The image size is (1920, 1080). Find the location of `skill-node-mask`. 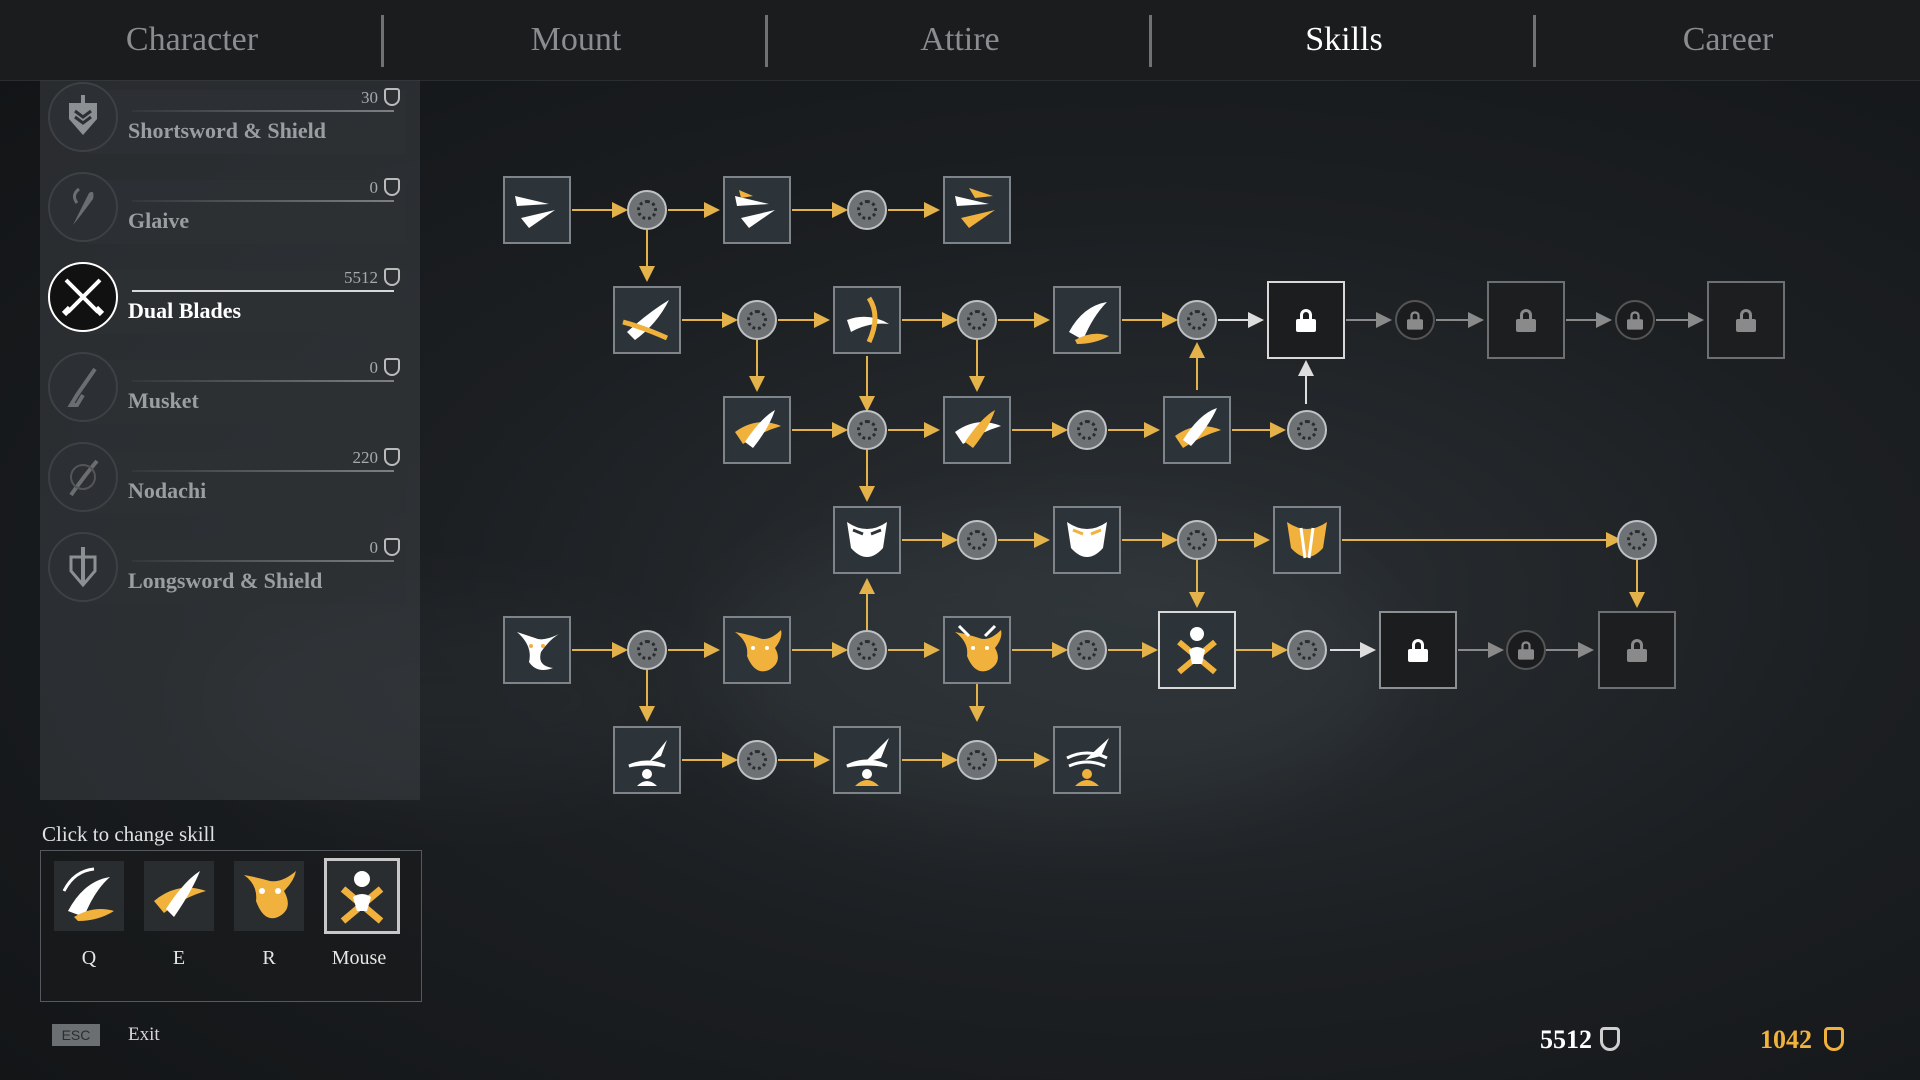

skill-node-mask is located at coordinates (867, 540).